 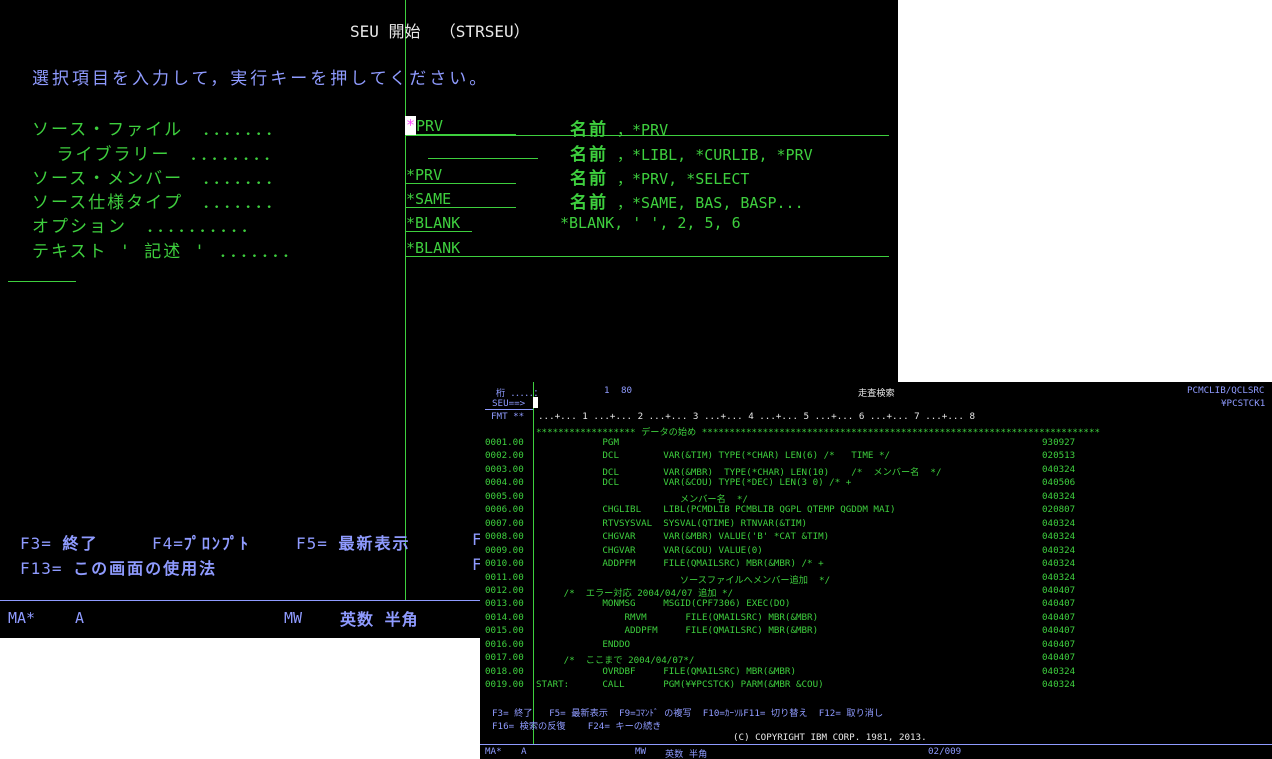 What do you see at coordinates (504, 483) in the screenshot?
I see `sequence-number: 0004.00` at bounding box center [504, 483].